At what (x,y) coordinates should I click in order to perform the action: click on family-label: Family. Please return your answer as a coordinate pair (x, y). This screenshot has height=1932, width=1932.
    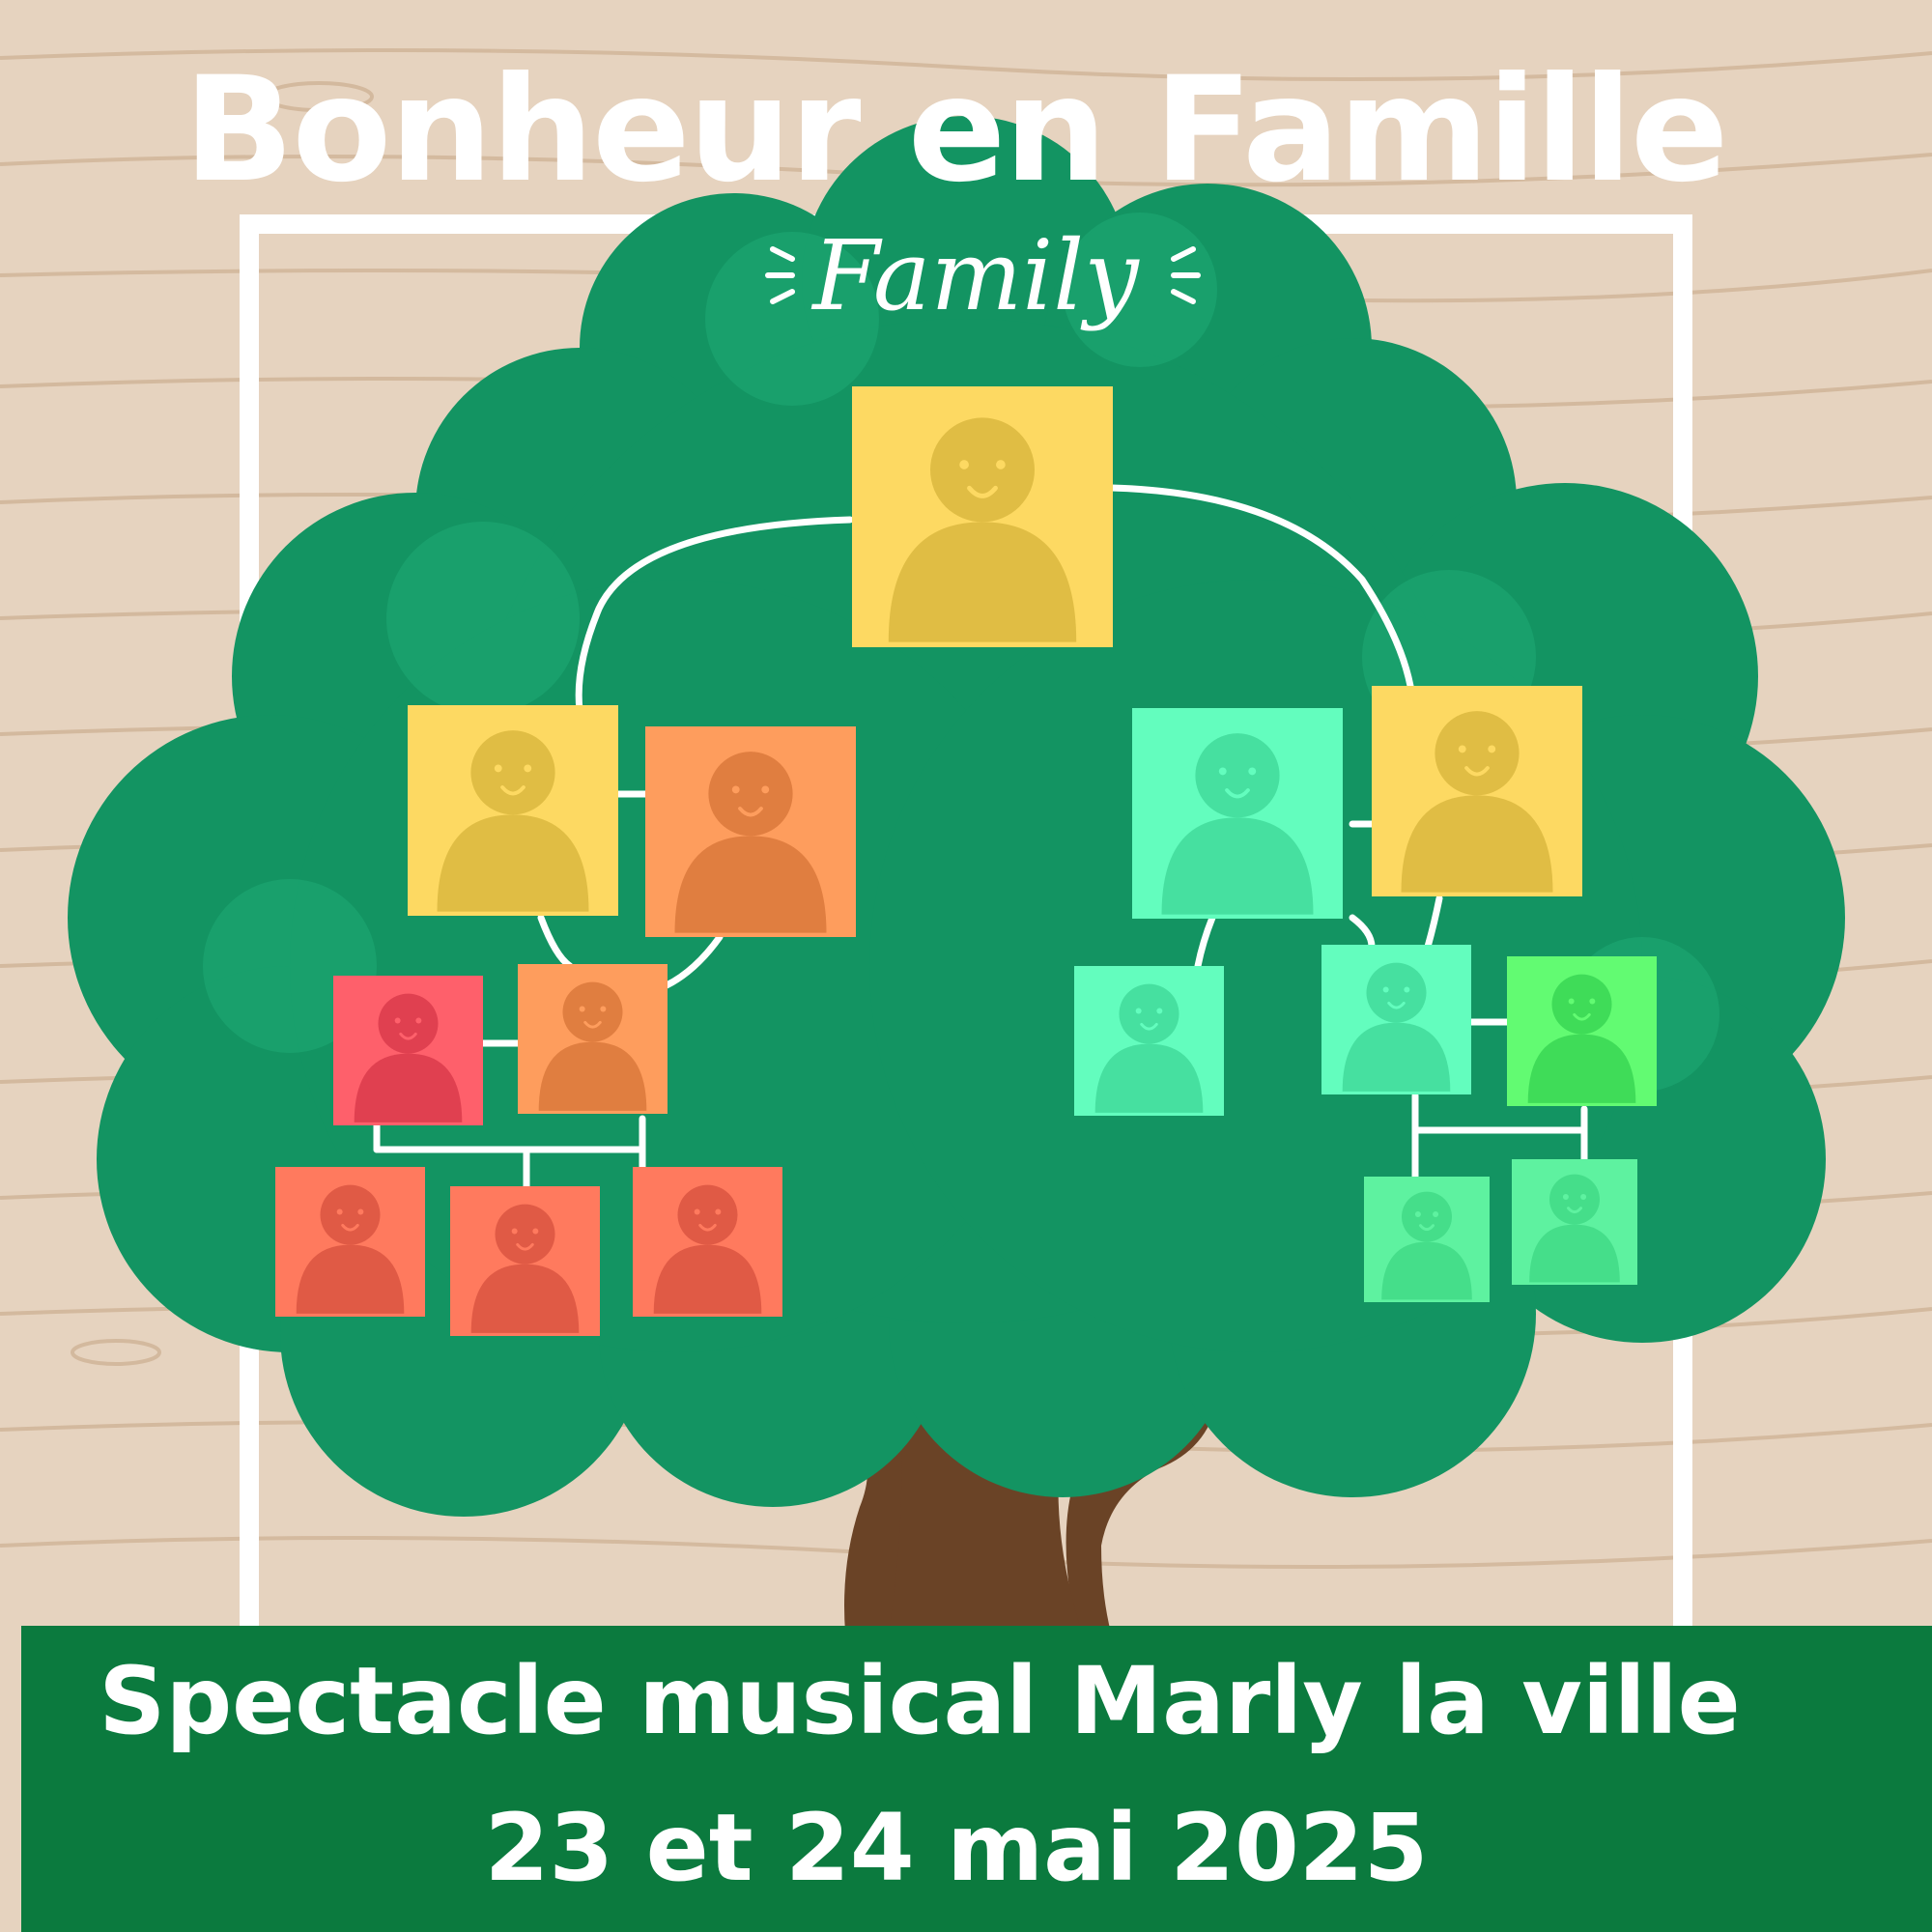
    Looking at the image, I should click on (975, 275).